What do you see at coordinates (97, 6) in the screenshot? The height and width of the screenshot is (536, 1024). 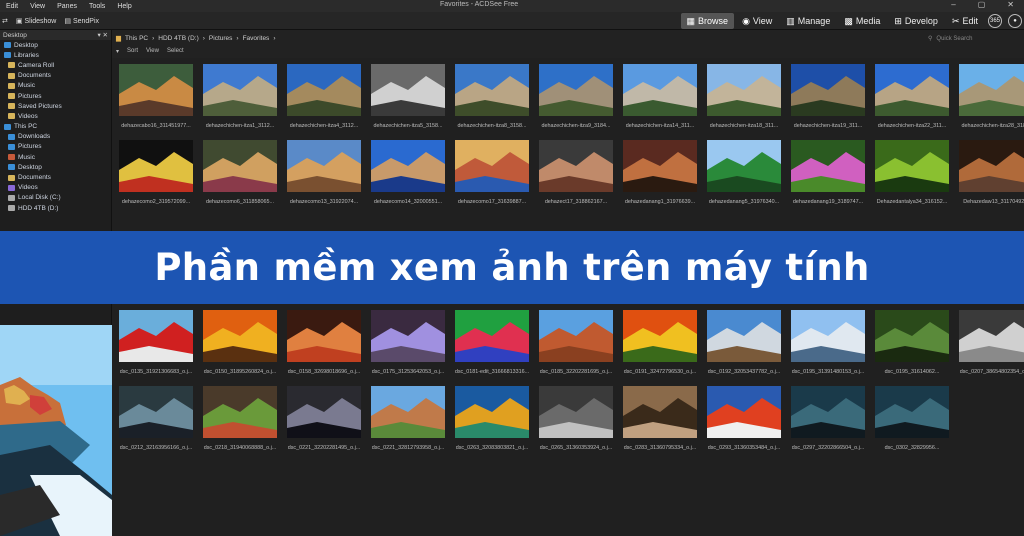 I see `menu-item: Tools` at bounding box center [97, 6].